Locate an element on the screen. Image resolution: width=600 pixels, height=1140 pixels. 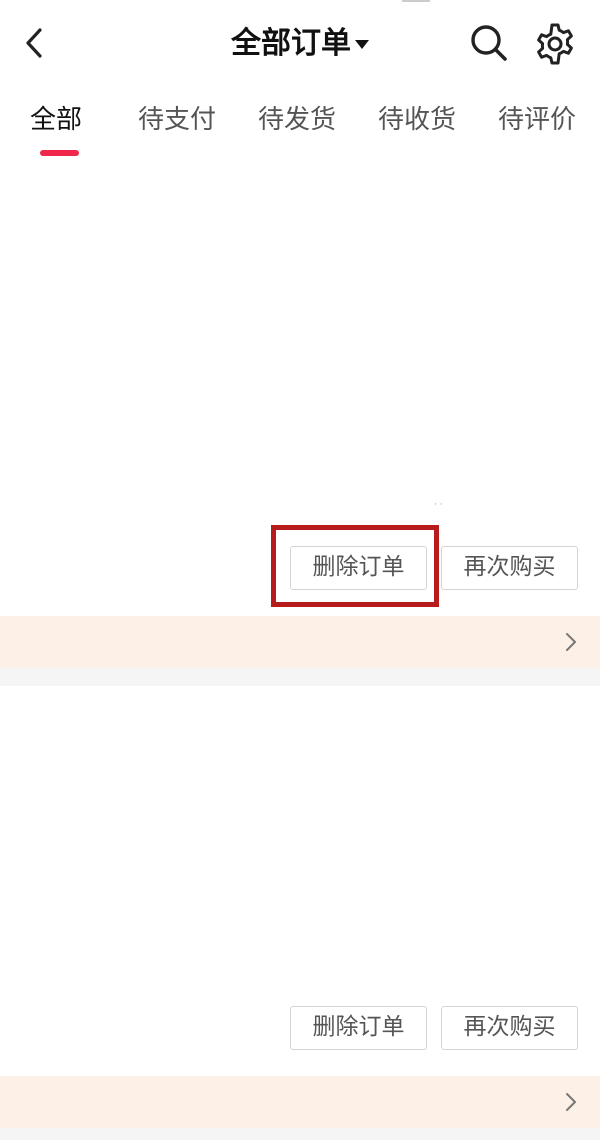
title-dropdown: 全部订单 is located at coordinates (300, 44).